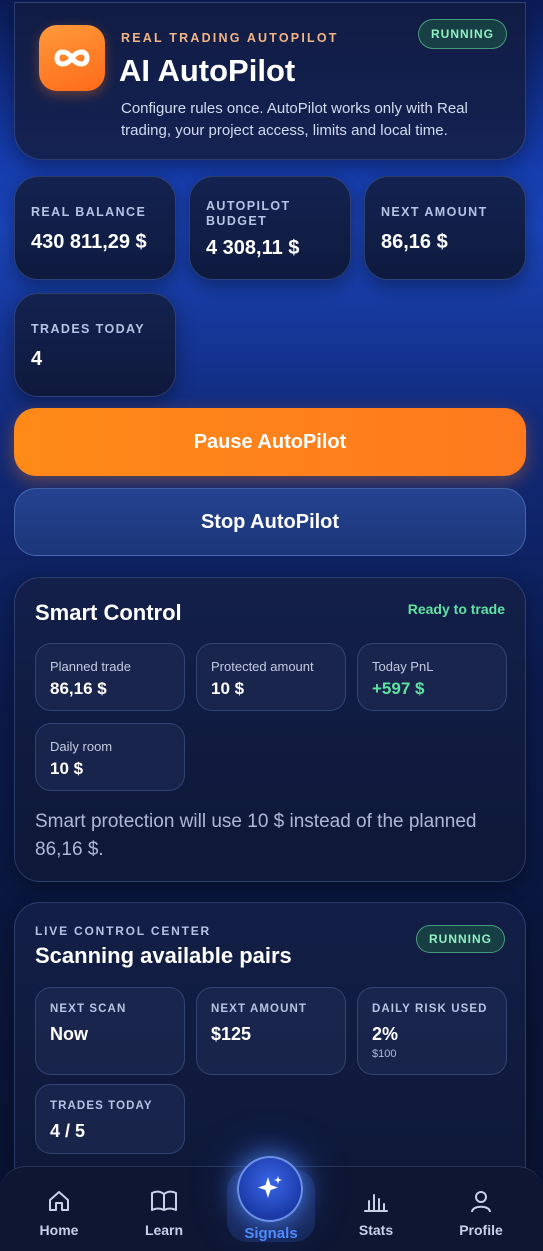  I want to click on nav-item-learn: Learn, so click(164, 1209).